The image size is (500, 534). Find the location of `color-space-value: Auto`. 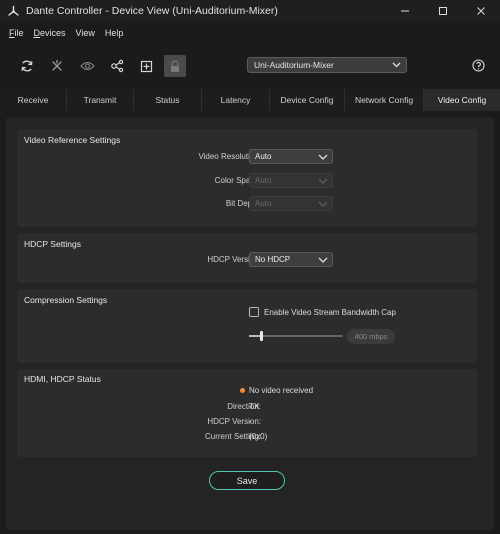

color-space-value: Auto is located at coordinates (263, 180).